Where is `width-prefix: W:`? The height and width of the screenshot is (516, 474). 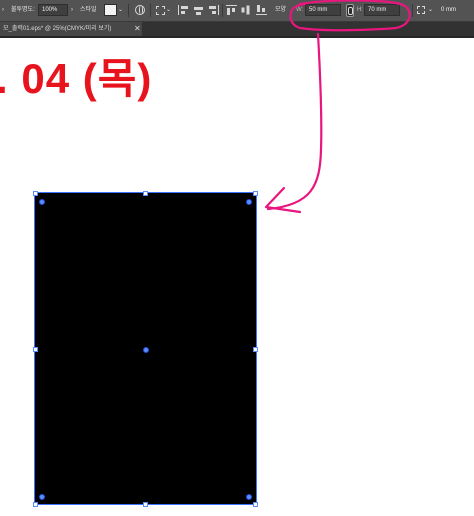 width-prefix: W: is located at coordinates (300, 10).